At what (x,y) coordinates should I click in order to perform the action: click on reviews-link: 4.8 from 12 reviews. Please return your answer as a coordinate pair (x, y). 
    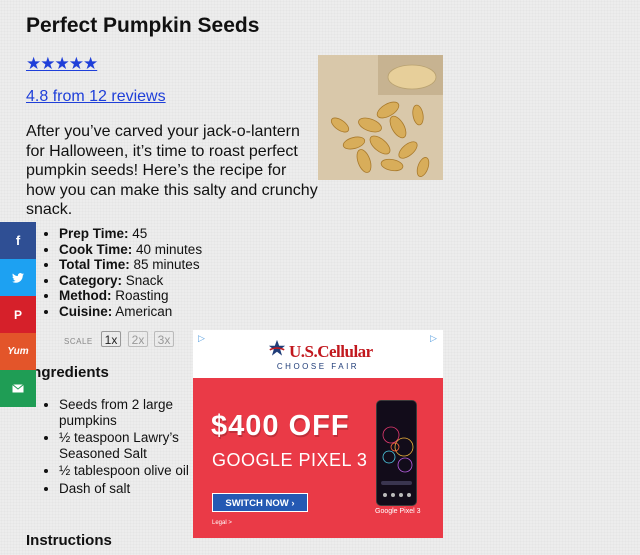
    Looking at the image, I should click on (96, 97).